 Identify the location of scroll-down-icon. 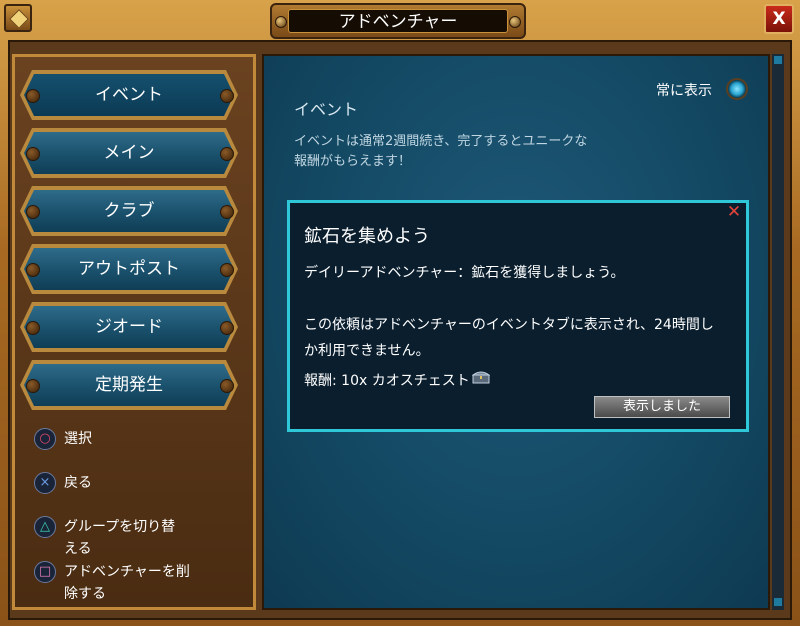
(778, 602).